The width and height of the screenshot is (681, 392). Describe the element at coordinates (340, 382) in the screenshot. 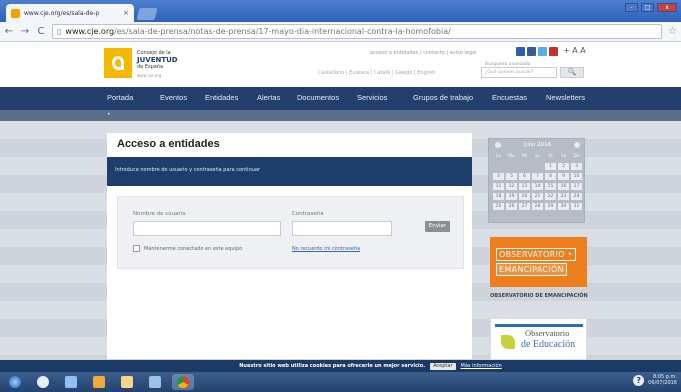

I see `taskbar` at that location.